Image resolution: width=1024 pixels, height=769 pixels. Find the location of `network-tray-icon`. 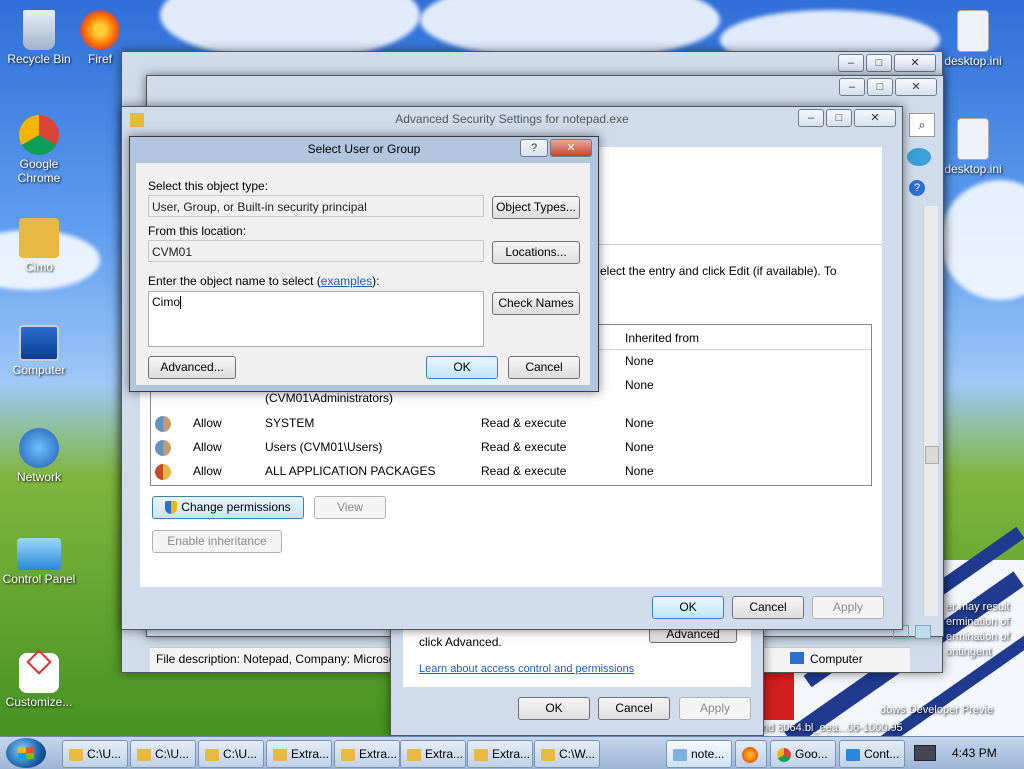

network-tray-icon is located at coordinates (925, 753).